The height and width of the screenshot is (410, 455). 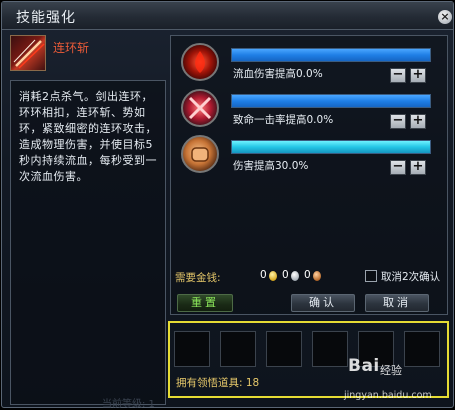 I want to click on damage-icon, so click(x=200, y=154).